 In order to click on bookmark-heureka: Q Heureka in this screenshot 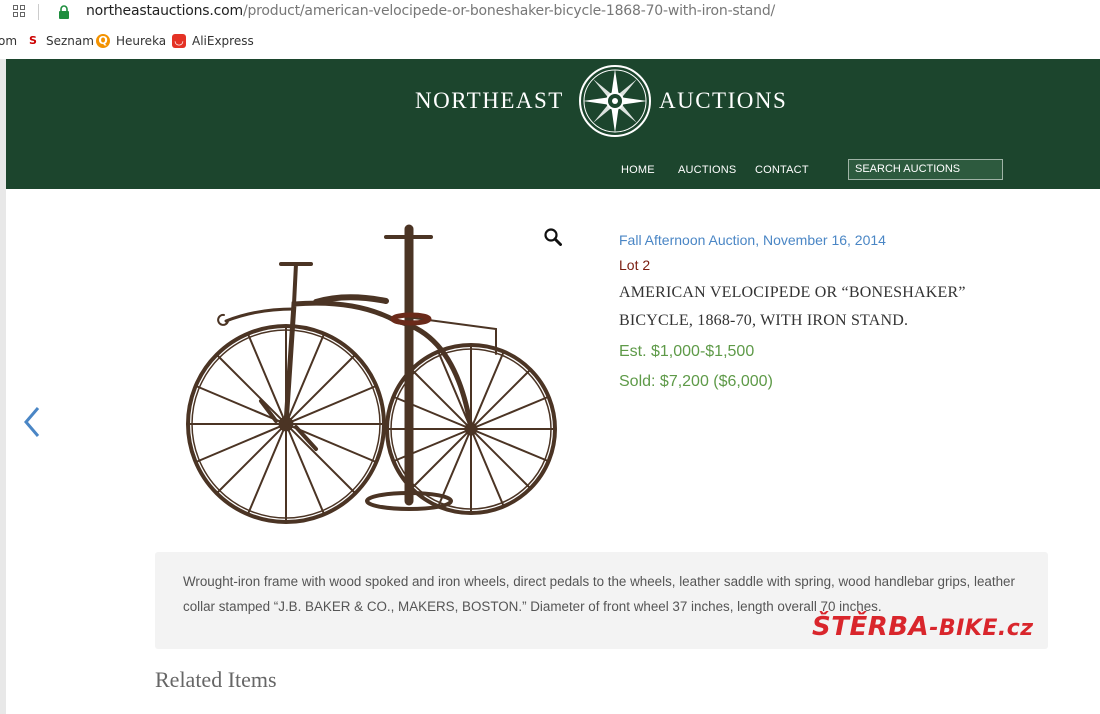, I will do `click(131, 41)`.